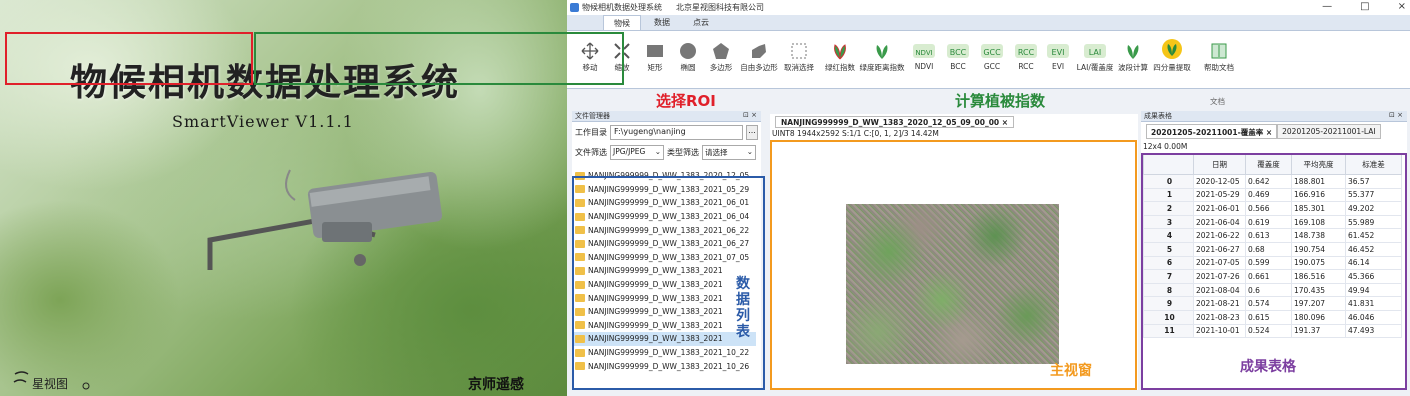 This screenshot has height=396, width=1410. What do you see at coordinates (1219, 67) in the screenshot?
I see `help-doc-label: 帮助文档` at bounding box center [1219, 67].